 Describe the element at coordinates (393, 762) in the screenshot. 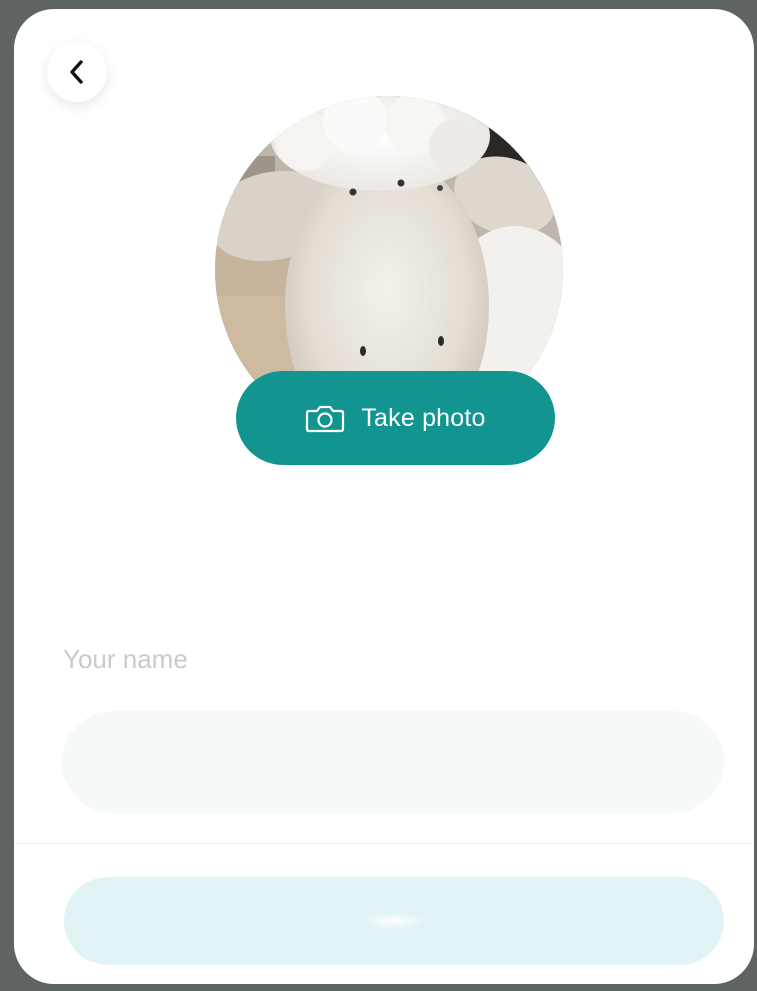

I see `name-input` at that location.